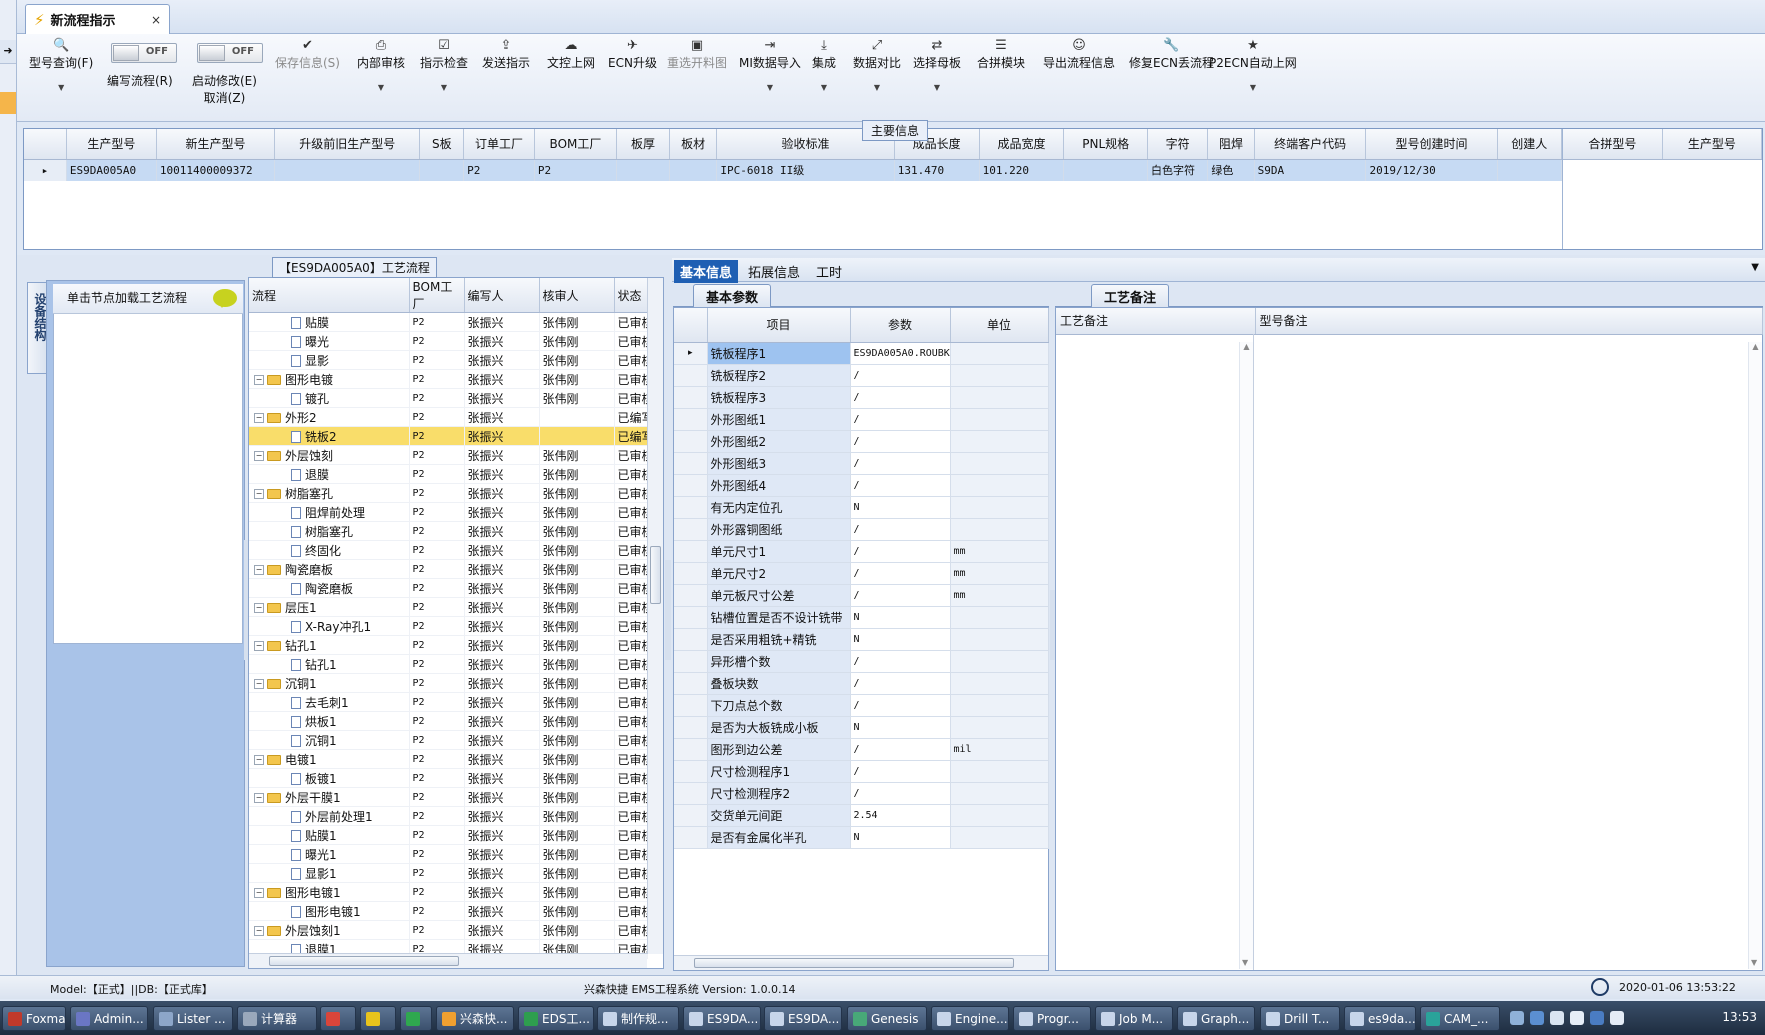 The height and width of the screenshot is (1035, 1765). I want to click on column-header: 流程, so click(329, 295).